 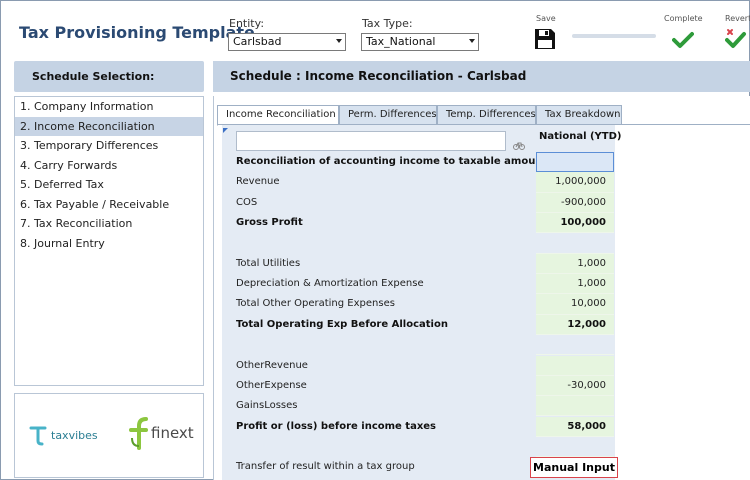 What do you see at coordinates (424, 365) in the screenshot?
I see `grid-row: OtherRevenue` at bounding box center [424, 365].